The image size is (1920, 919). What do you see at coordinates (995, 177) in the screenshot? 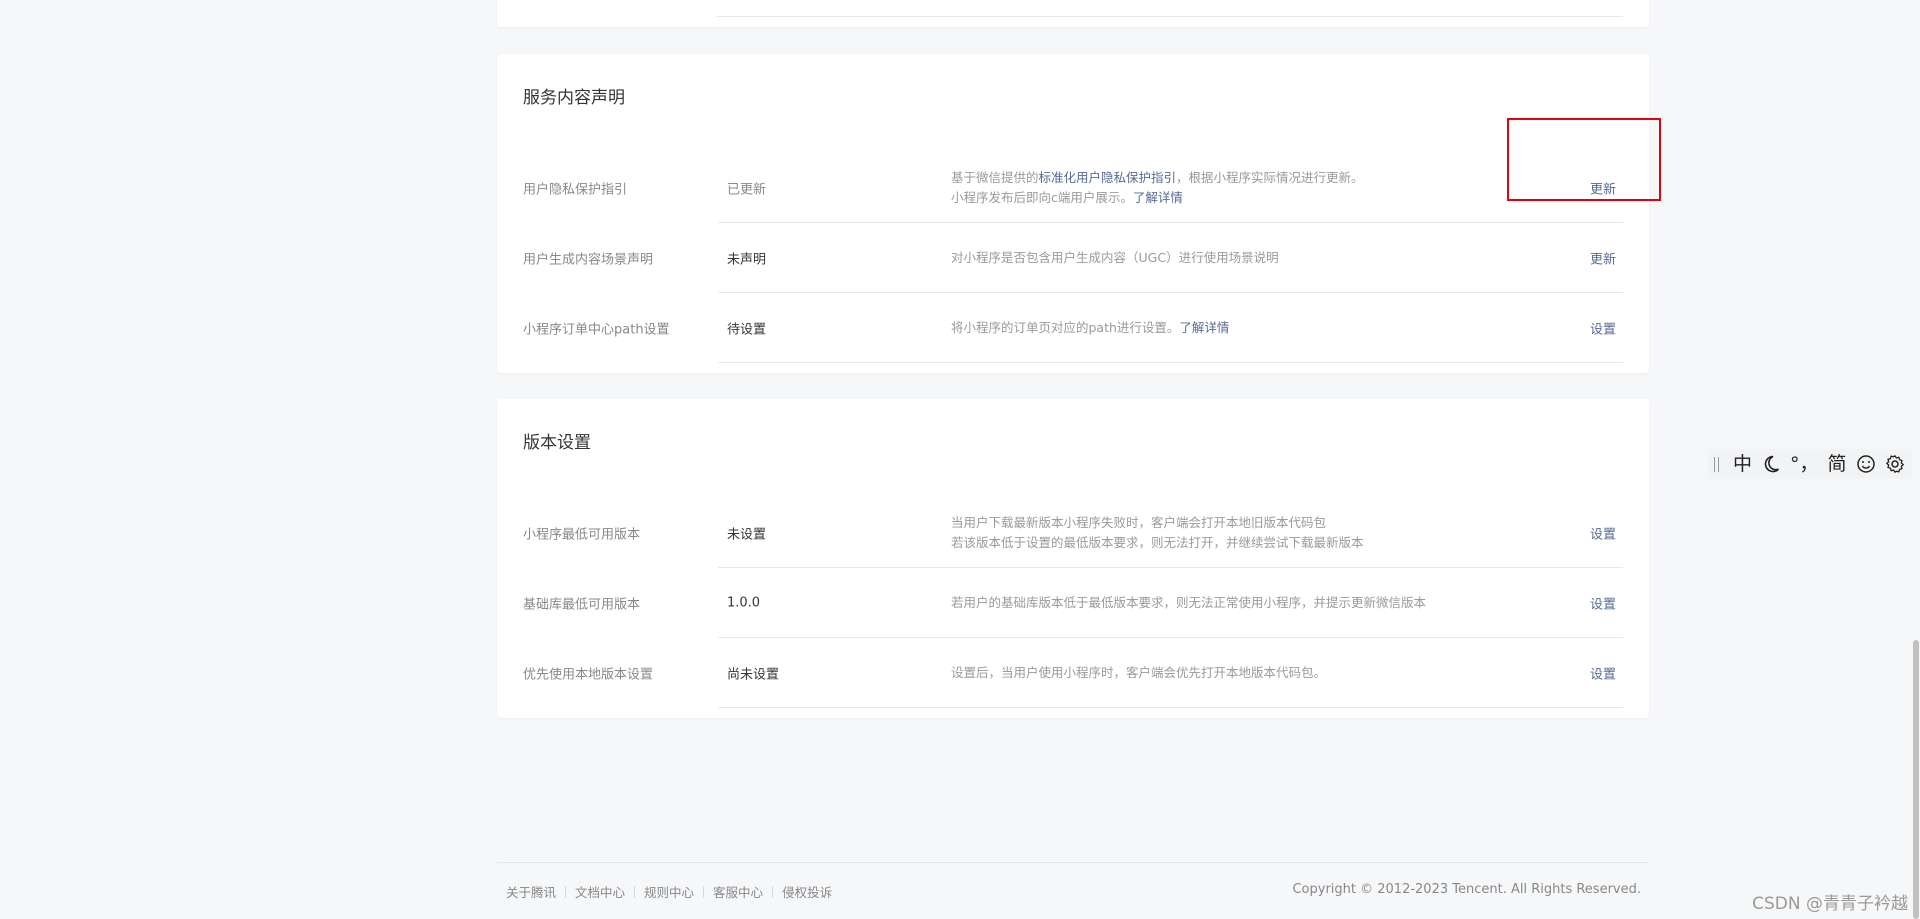
I see `desc-text: 基于微信提供的` at bounding box center [995, 177].